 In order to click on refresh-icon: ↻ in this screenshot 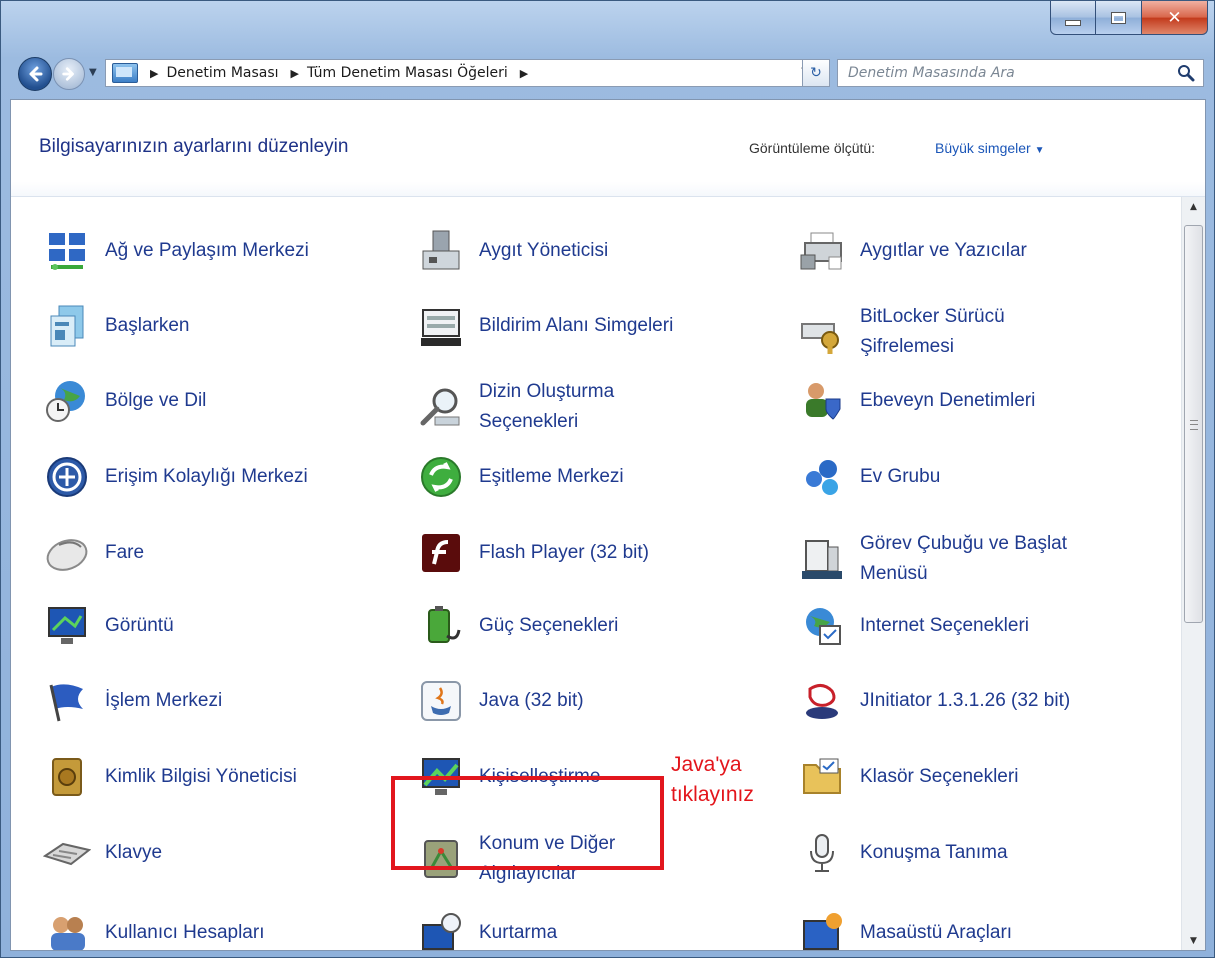, I will do `click(816, 73)`.